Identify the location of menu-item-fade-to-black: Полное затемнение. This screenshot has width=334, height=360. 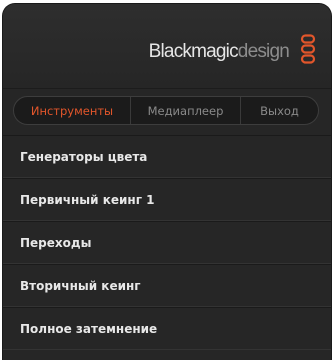
(167, 328).